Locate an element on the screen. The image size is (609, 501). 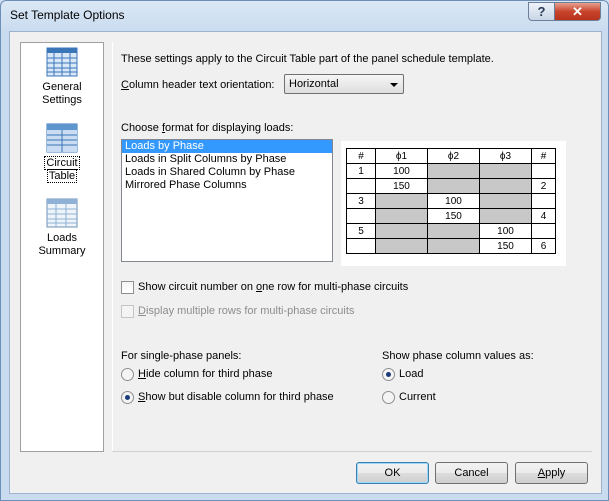
sidebar-item-label: Loads is located at coordinates (62, 238).